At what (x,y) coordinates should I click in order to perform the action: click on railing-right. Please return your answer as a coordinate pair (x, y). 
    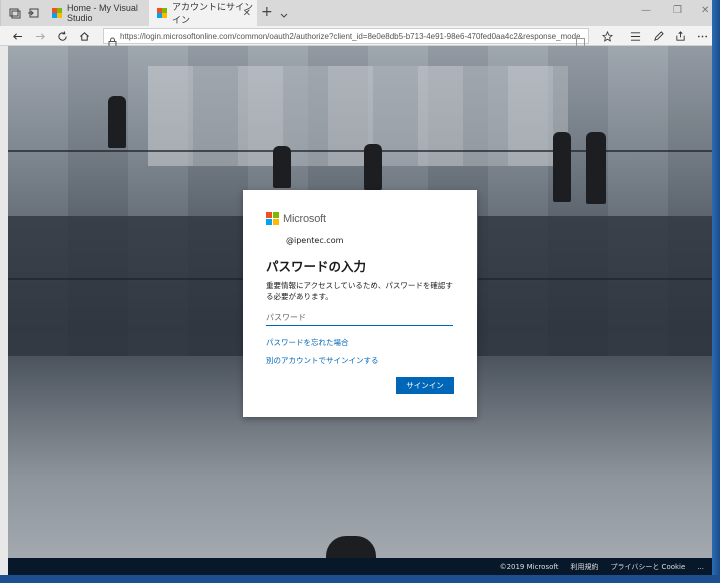
    Looking at the image, I should click on (595, 279).